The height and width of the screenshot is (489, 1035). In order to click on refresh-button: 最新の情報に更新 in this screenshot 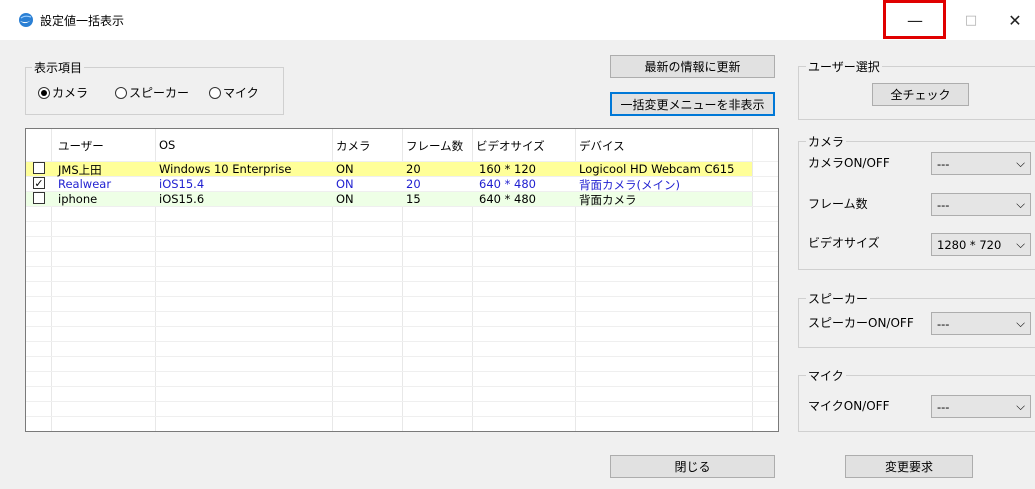, I will do `click(692, 66)`.